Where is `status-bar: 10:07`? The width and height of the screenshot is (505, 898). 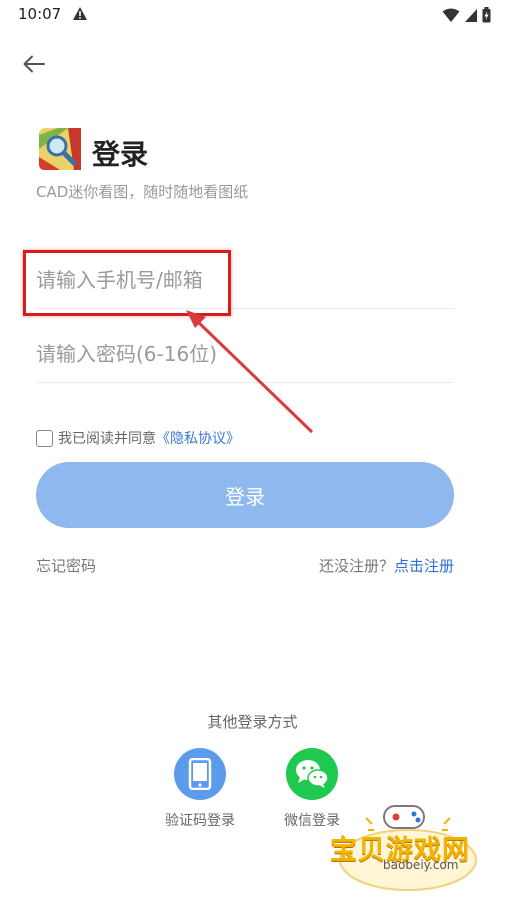 status-bar: 10:07 is located at coordinates (252, 15).